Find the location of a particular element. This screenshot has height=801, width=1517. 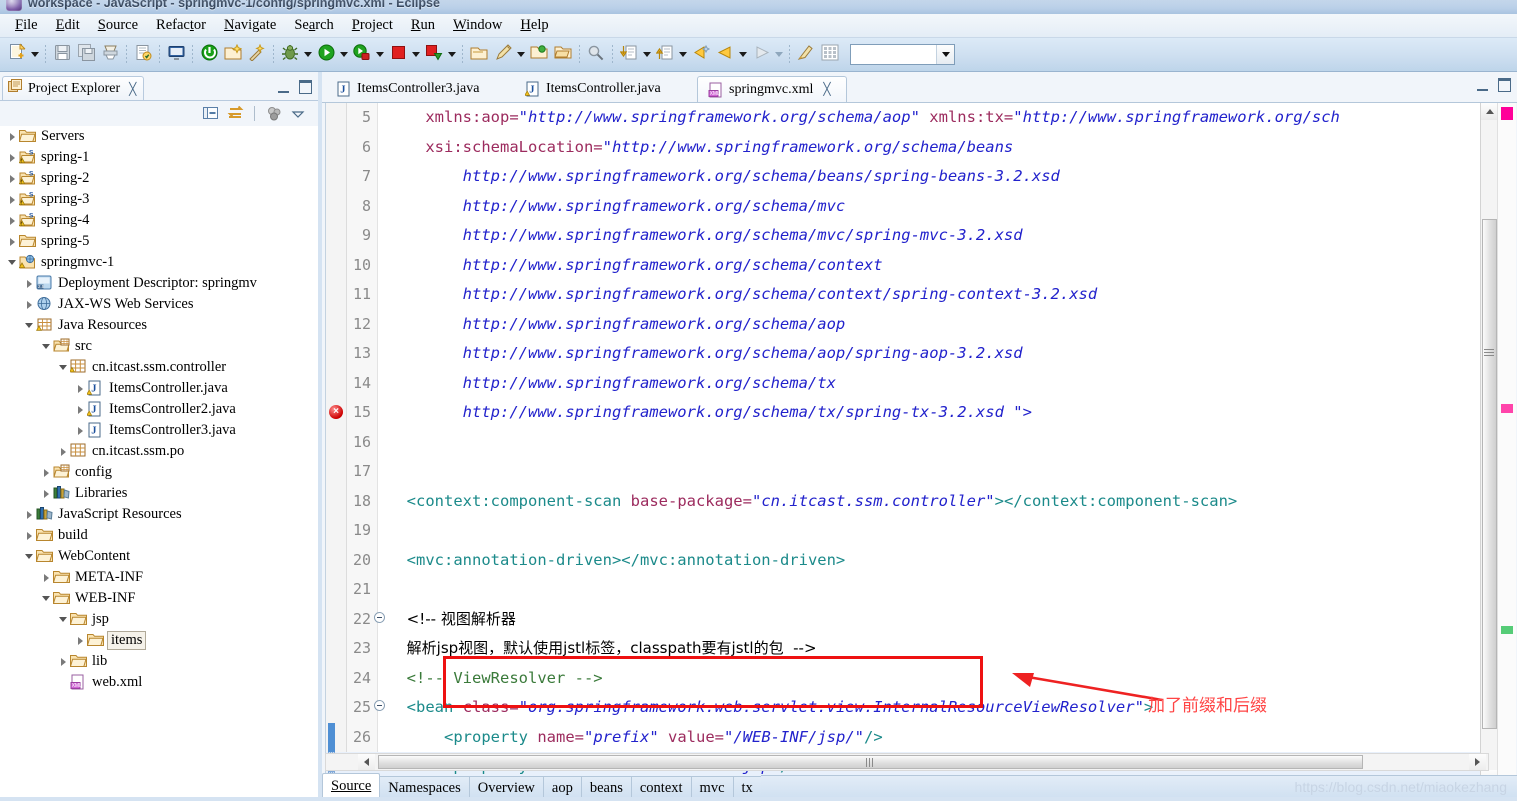

profile-button is located at coordinates (434, 55).